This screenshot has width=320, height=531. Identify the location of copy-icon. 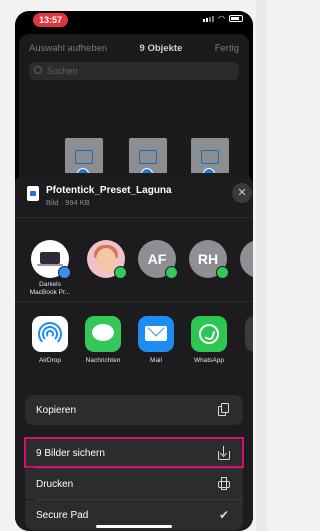
(224, 410).